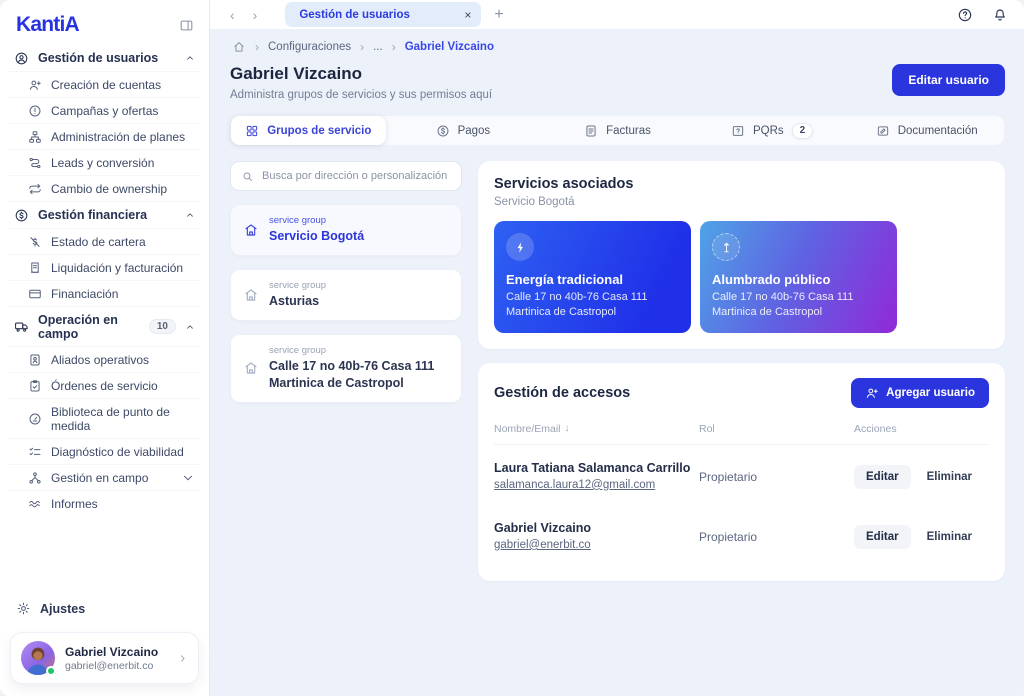 The image size is (1024, 696). What do you see at coordinates (112, 651) in the screenshot?
I see `user-name: Gabriel Vizcaino` at bounding box center [112, 651].